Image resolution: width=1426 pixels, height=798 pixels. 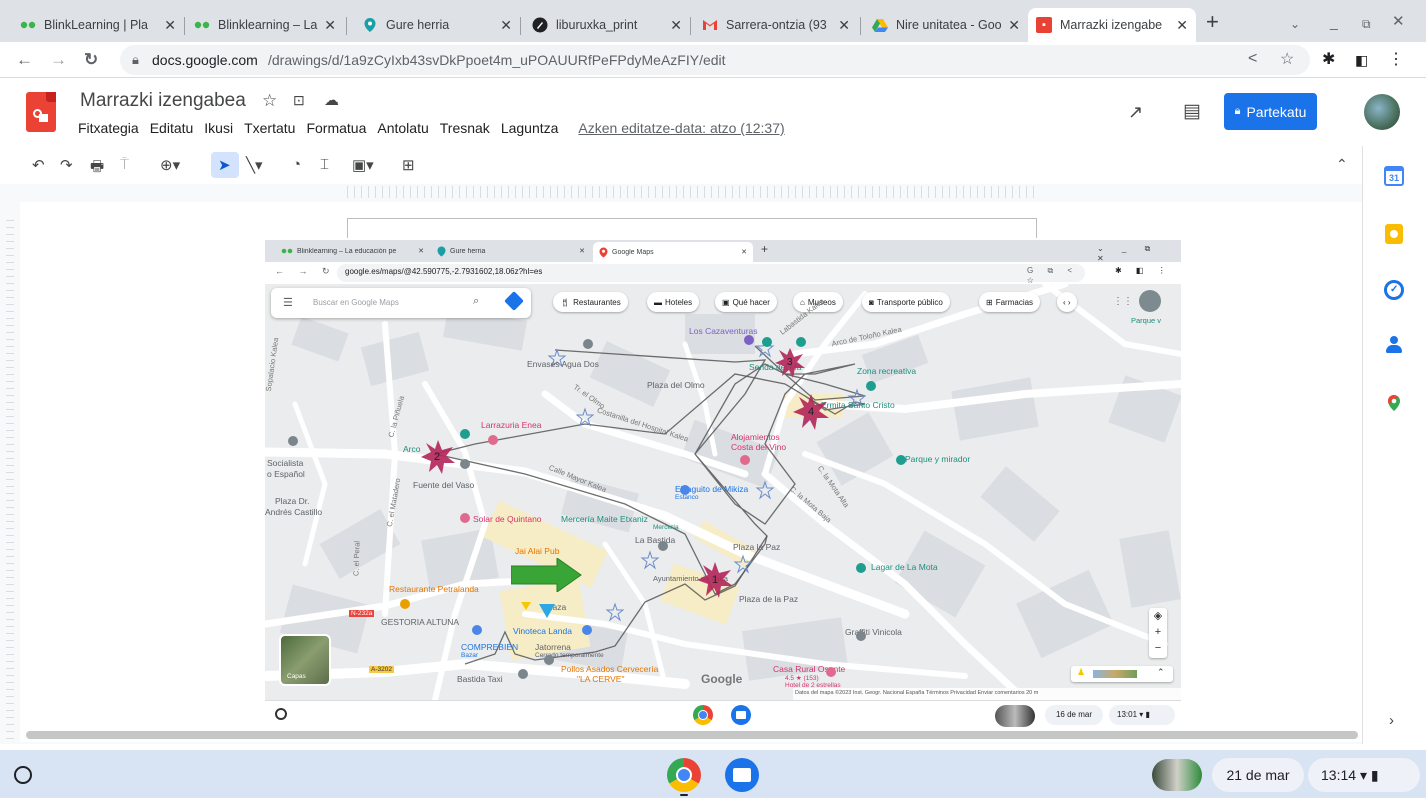 What do you see at coordinates (352, 251) in the screenshot?
I see `inner-tab: Blinklearning – La educación pe ✕` at bounding box center [352, 251].